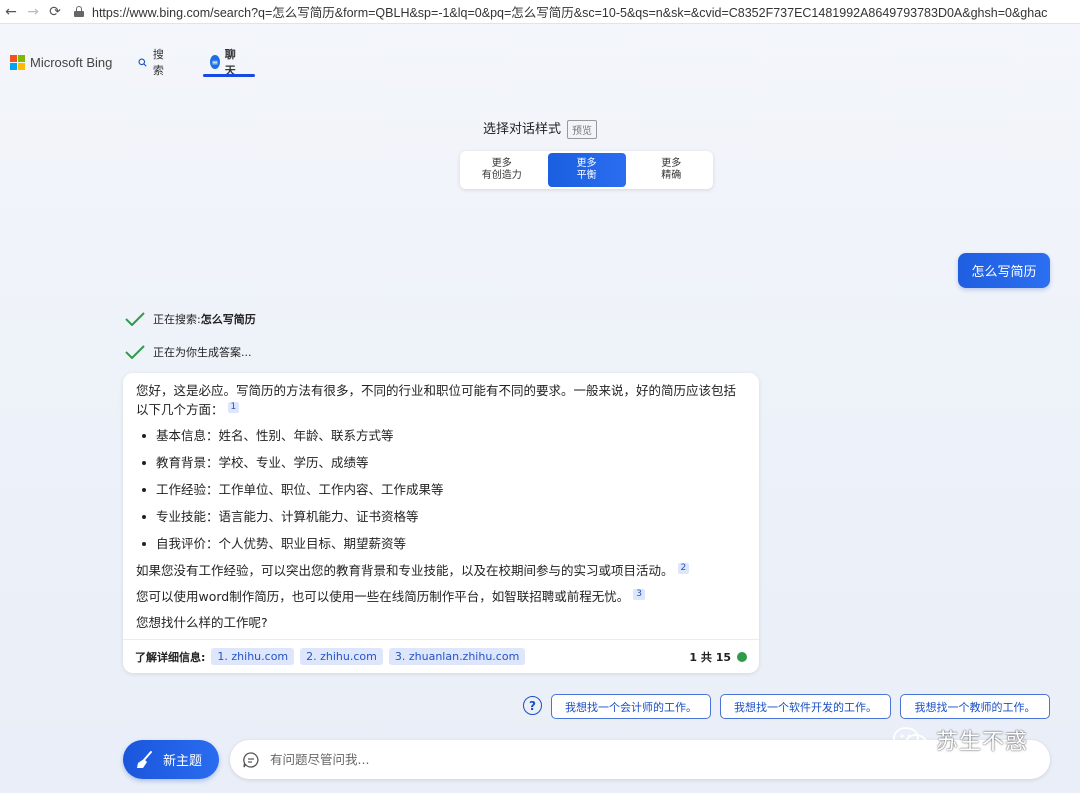 This screenshot has width=1080, height=793. I want to click on style-title-text: 选择对话样式, so click(521, 129).